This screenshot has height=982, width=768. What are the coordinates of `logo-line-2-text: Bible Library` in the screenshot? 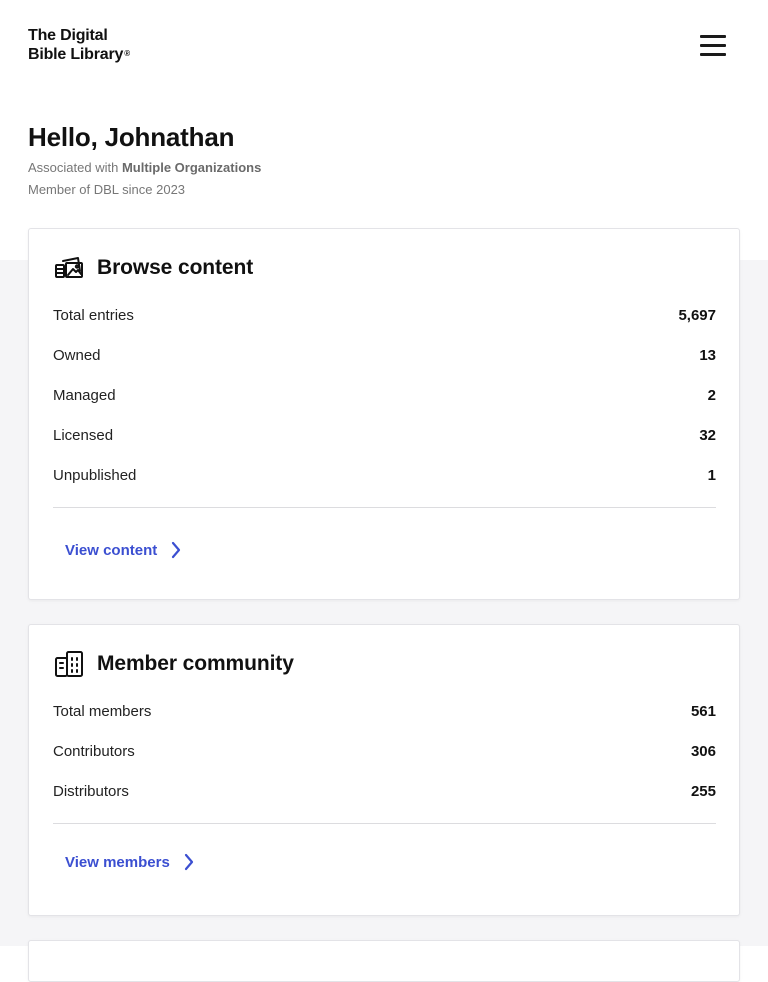 It's located at (76, 54).